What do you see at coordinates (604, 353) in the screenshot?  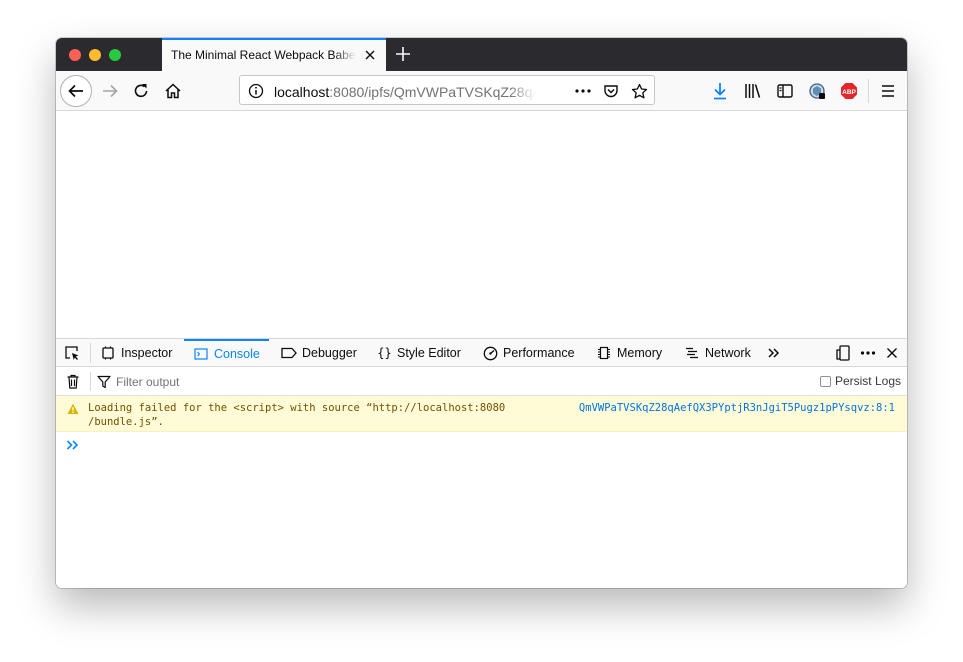 I see `memory-chip-icon` at bounding box center [604, 353].